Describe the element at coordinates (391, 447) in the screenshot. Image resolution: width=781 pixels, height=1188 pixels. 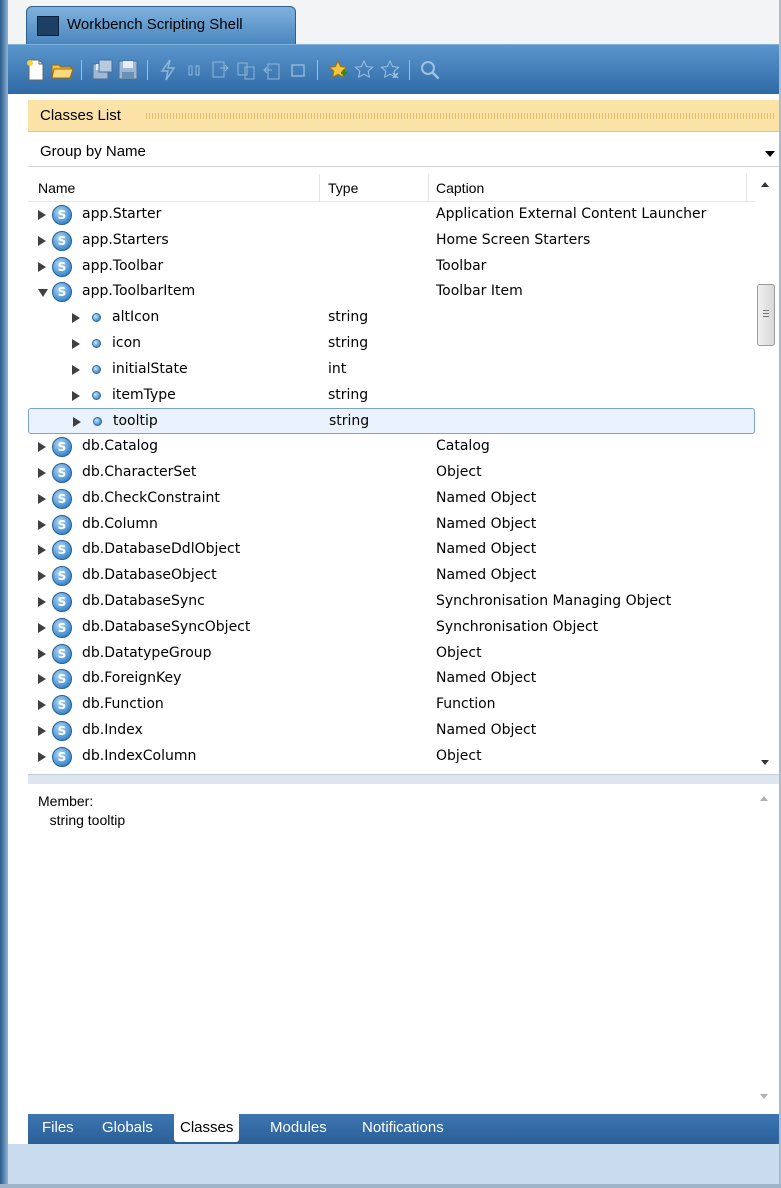
I see `class-row: Sdb.Catalog Catalog` at that location.